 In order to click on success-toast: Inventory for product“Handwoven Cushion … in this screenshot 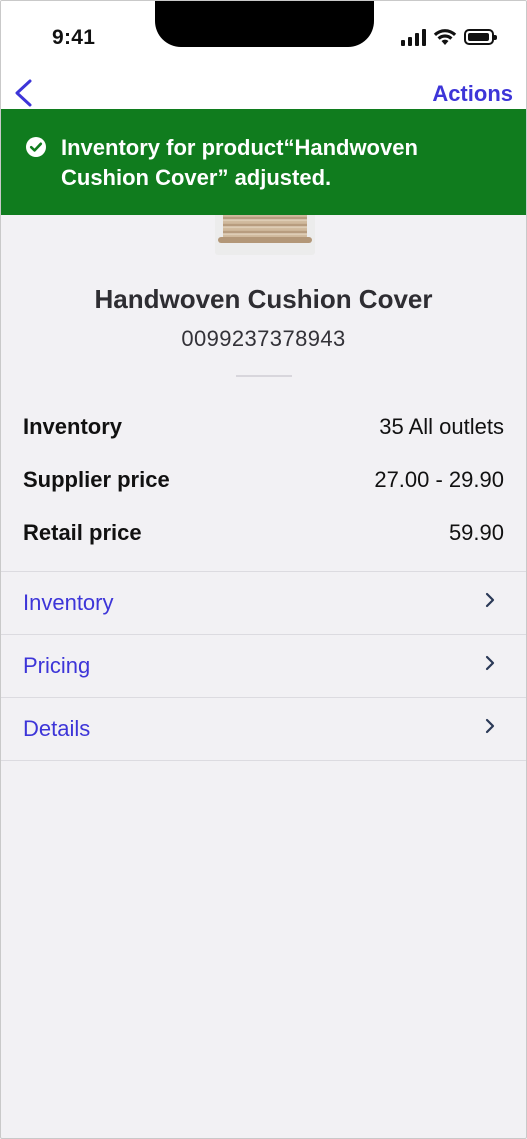, I will do `click(263, 162)`.